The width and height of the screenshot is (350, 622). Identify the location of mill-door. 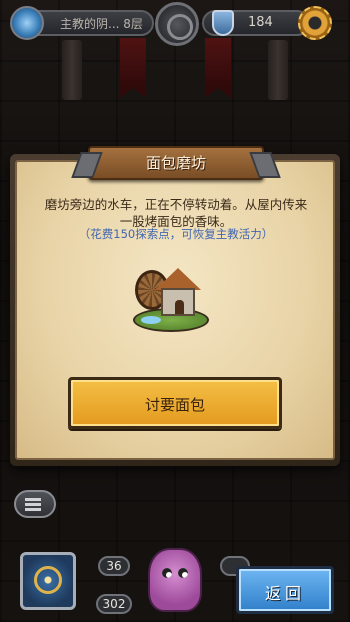
(179, 307).